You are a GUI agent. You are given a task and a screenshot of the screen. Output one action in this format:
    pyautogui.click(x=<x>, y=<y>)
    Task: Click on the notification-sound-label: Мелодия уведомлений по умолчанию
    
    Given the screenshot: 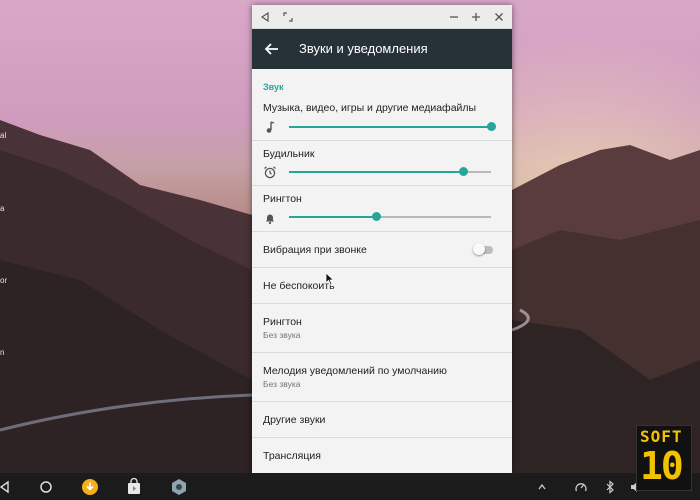 What is the action you would take?
    pyautogui.click(x=355, y=371)
    